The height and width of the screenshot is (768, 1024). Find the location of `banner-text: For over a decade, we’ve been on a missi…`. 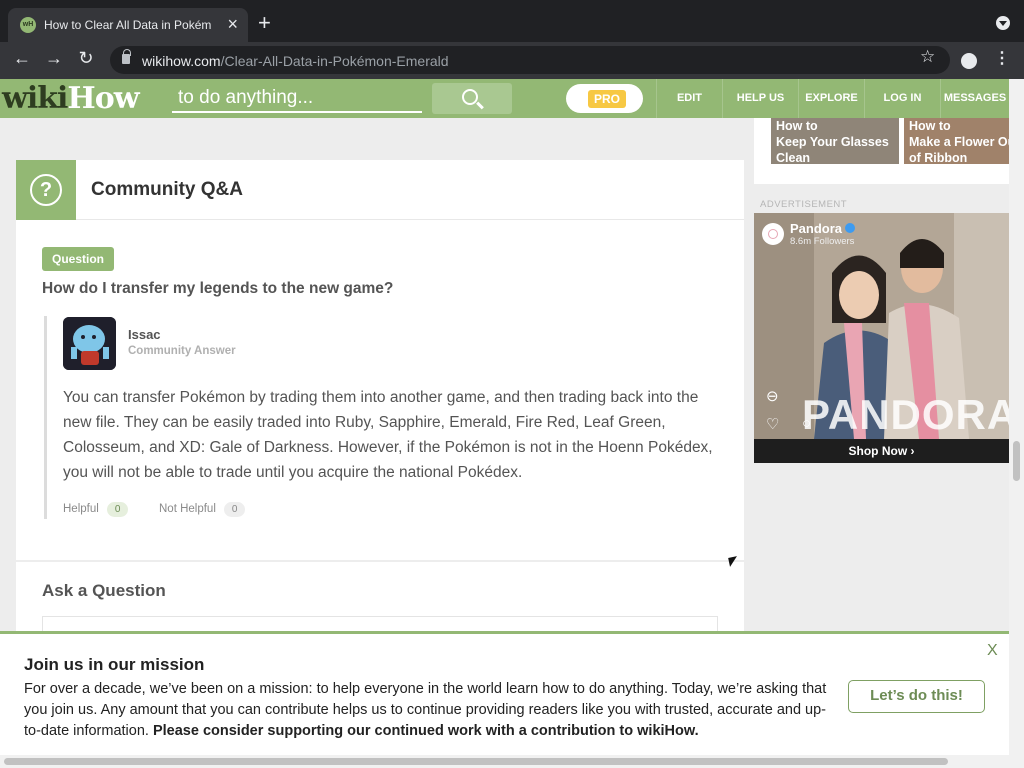

banner-text: For over a decade, we’ve been on a missi… is located at coordinates (429, 710).